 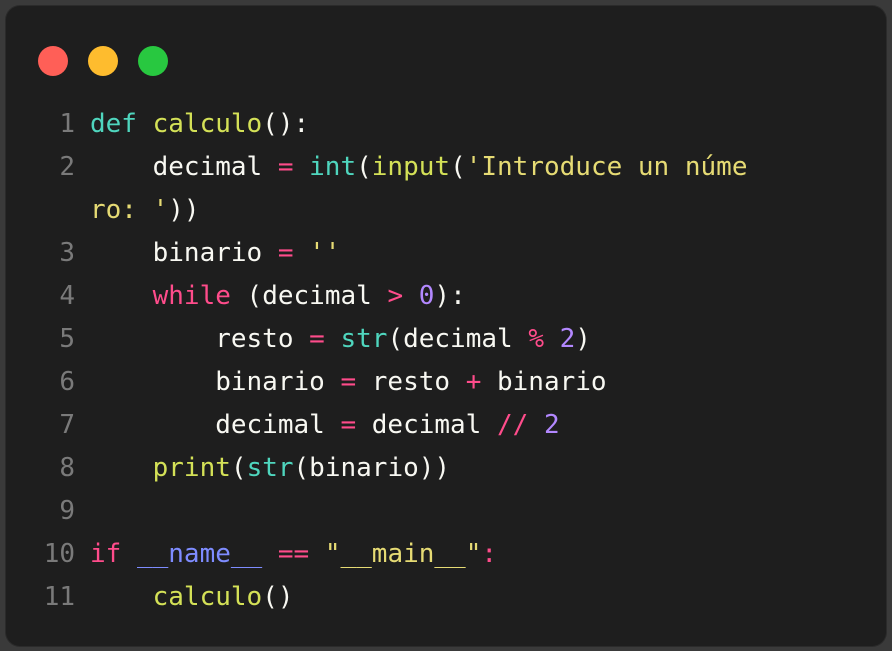 I want to click on line-number: 10, so click(x=59, y=554).